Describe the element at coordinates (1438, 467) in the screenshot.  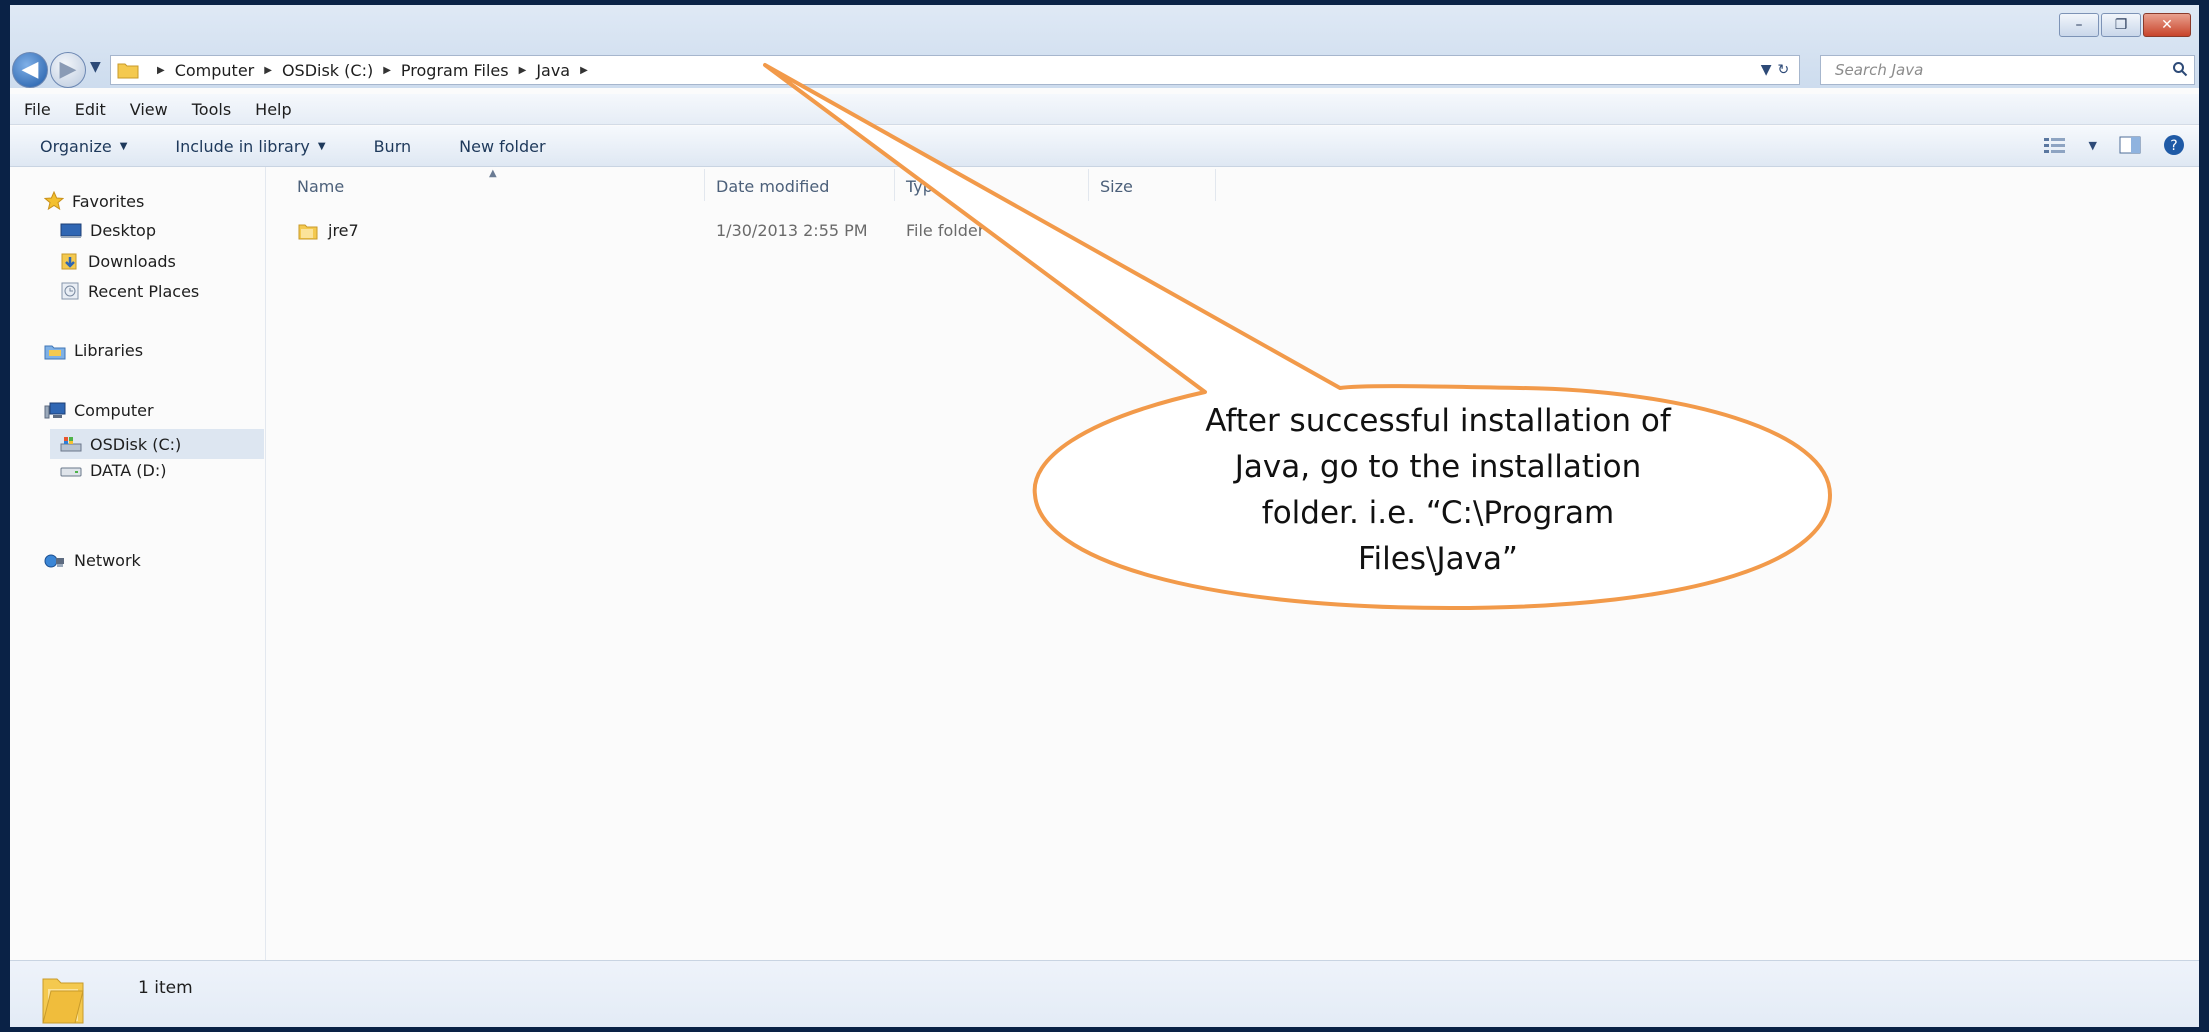
I see `callout-line: Java, go to the installation` at that location.